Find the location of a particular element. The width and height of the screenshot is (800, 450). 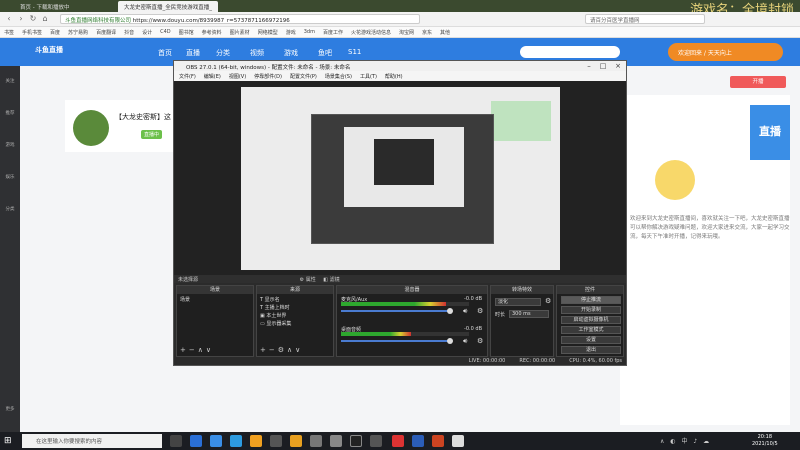

nav-link: 首页 is located at coordinates (165, 53).